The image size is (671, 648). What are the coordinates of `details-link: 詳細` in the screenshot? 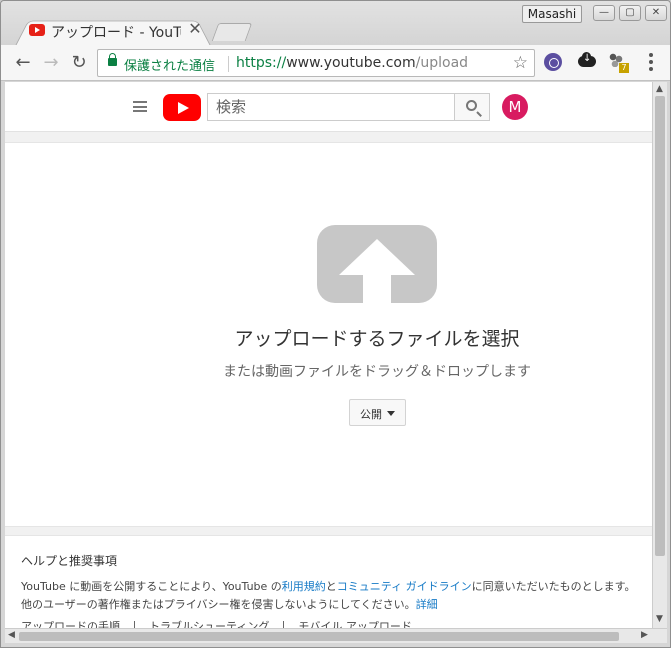 It's located at (427, 604).